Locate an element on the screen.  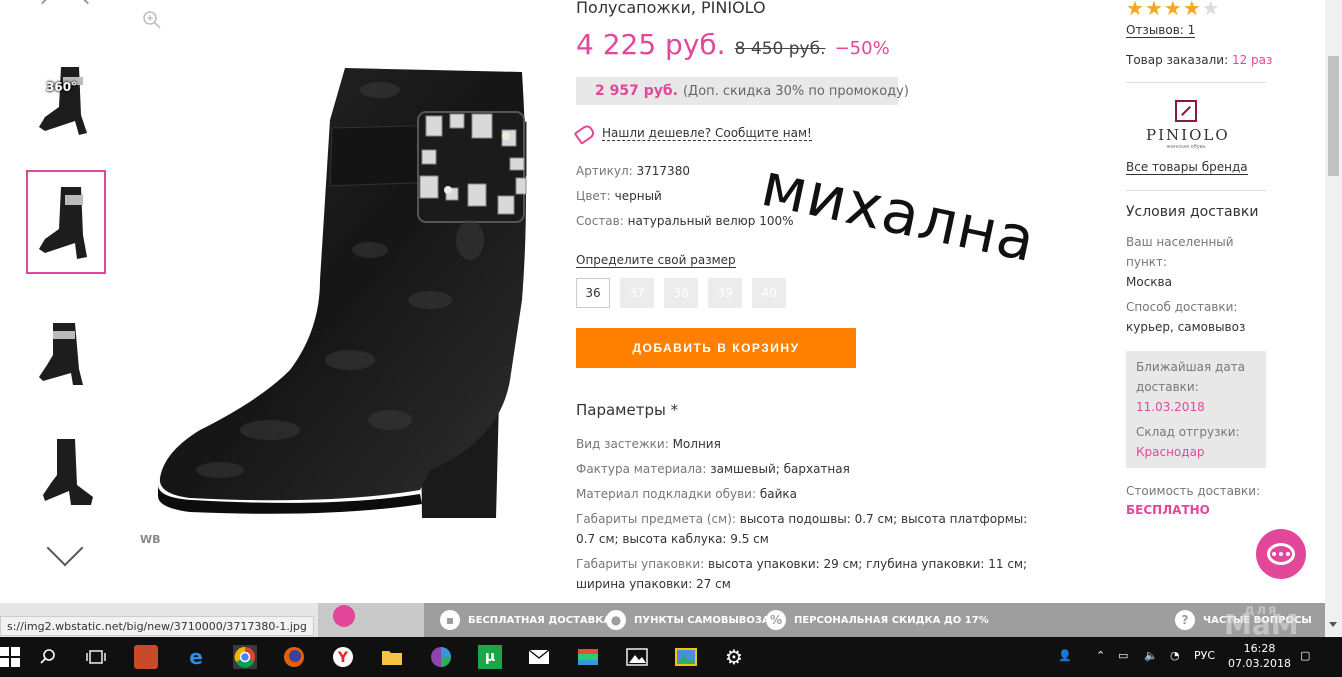
thumbnail-active is located at coordinates (66, 222).